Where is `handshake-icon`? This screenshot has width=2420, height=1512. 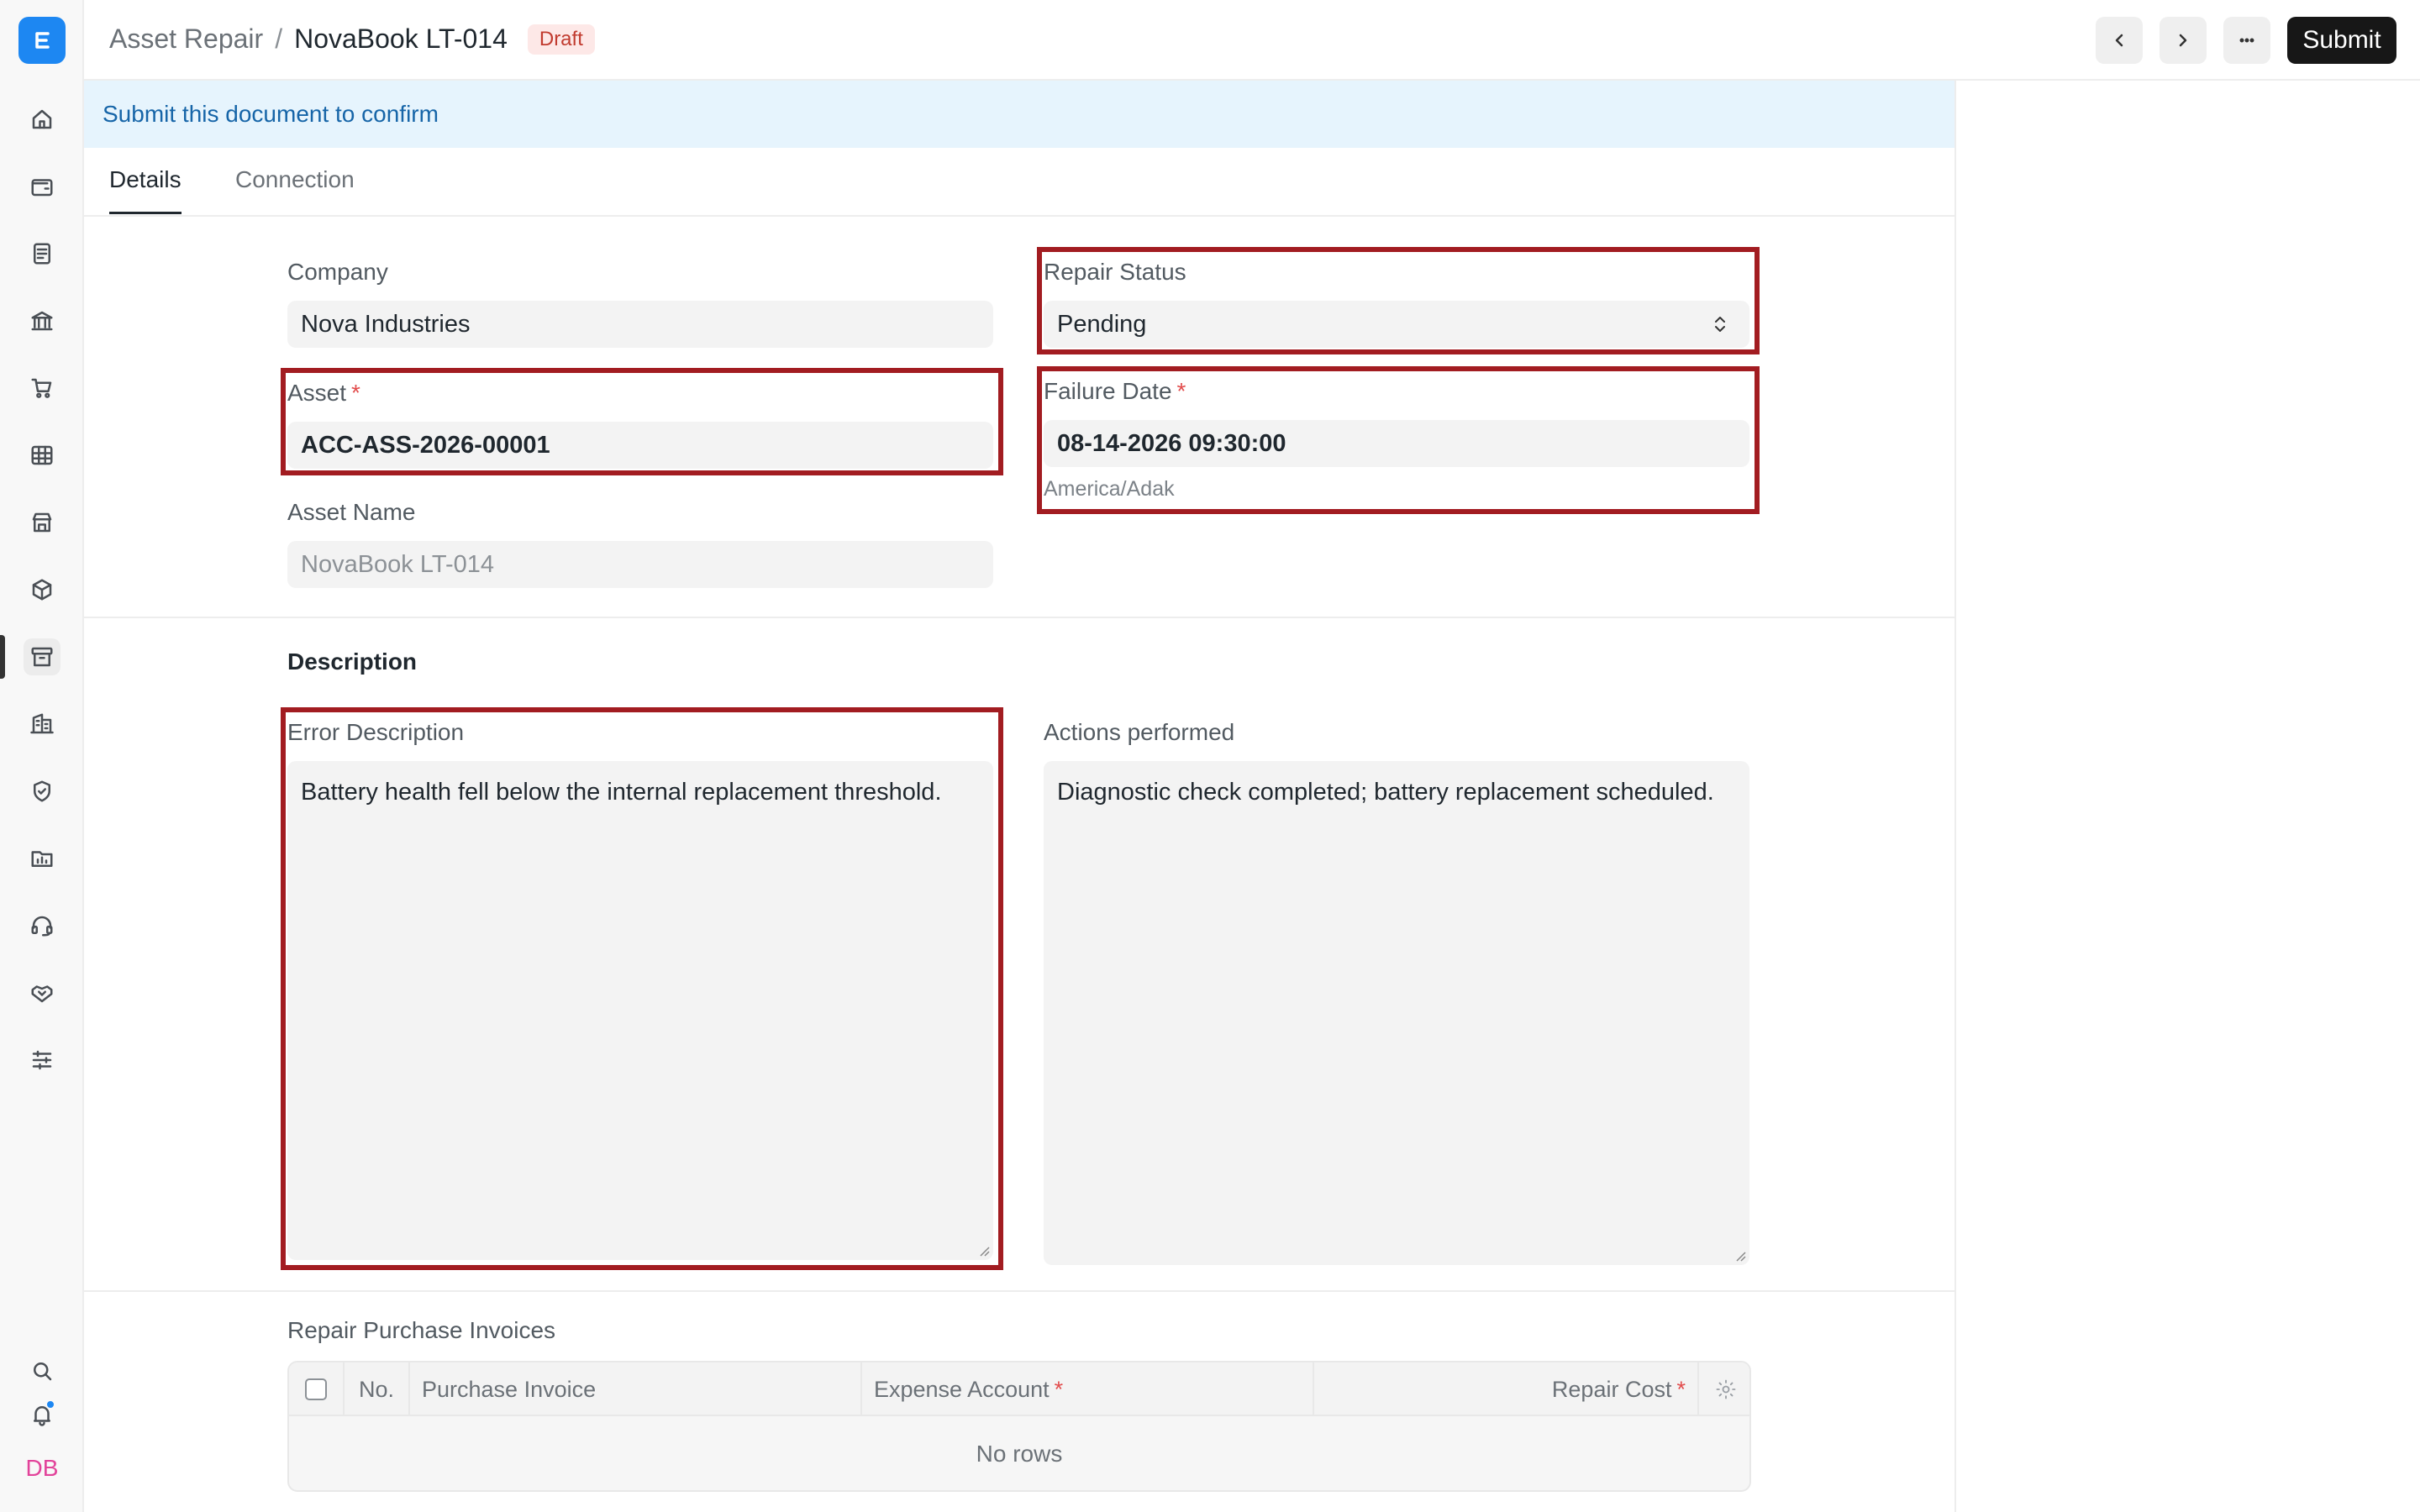 handshake-icon is located at coordinates (42, 994).